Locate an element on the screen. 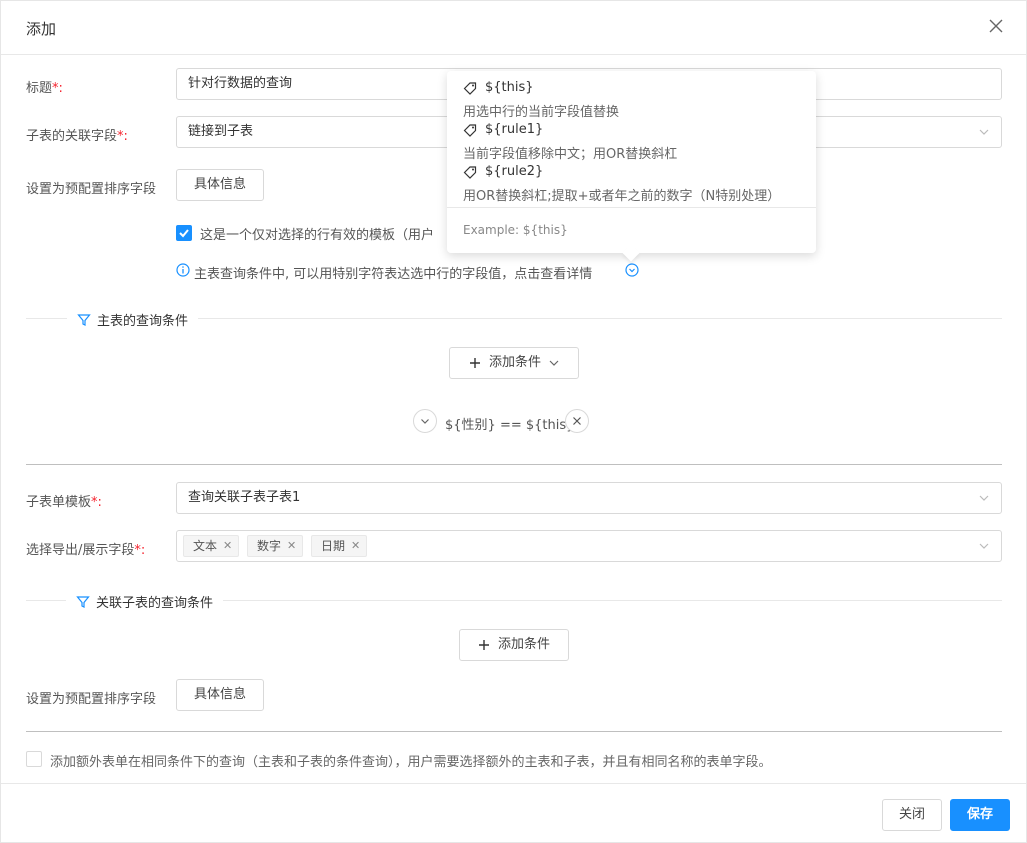  popover-arrow is located at coordinates (631, 253).